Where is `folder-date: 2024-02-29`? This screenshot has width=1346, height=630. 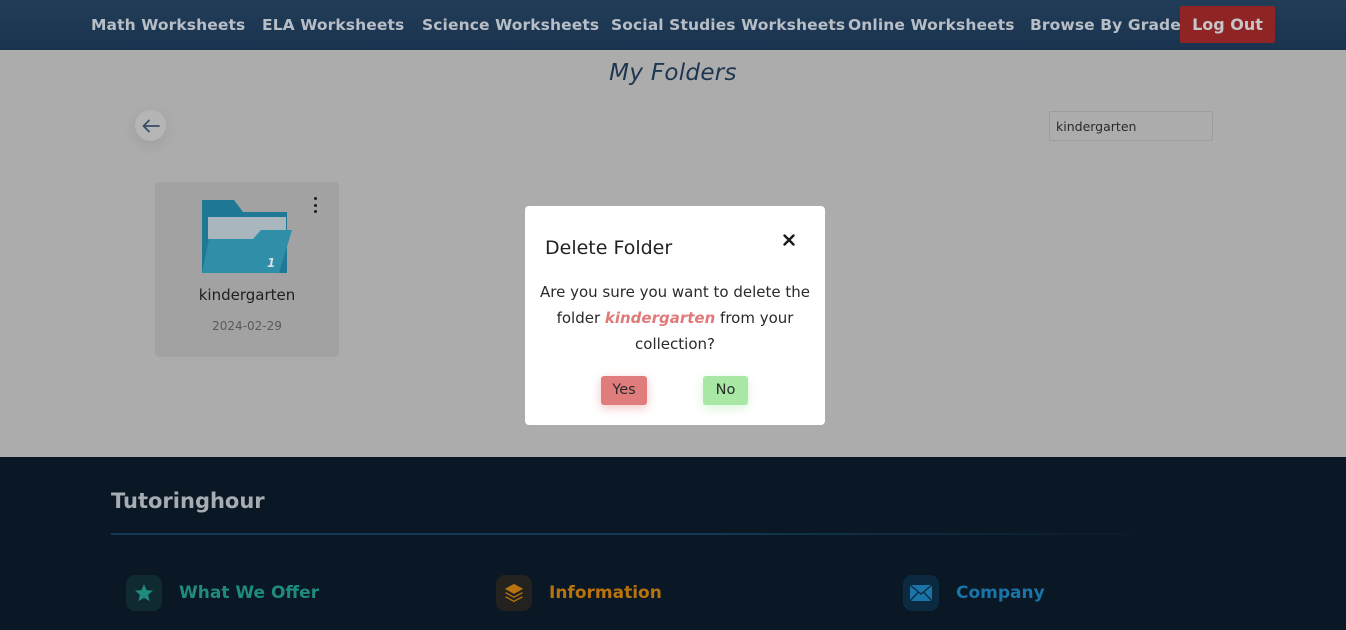
folder-date: 2024-02-29 is located at coordinates (247, 326).